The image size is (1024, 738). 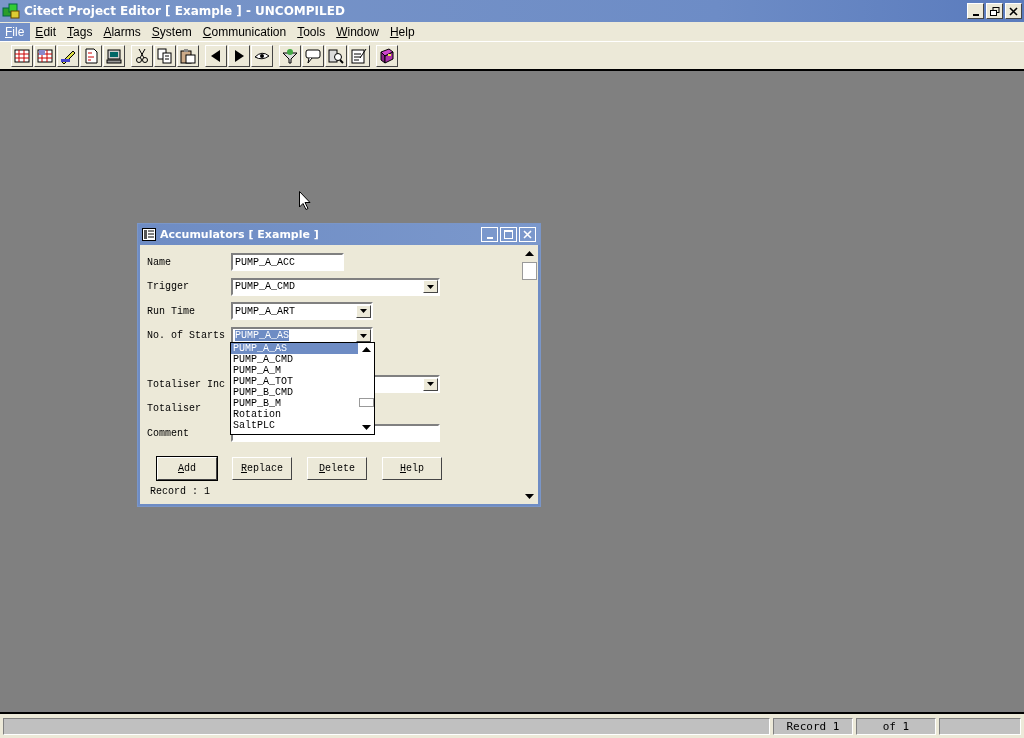 What do you see at coordinates (896, 726) in the screenshot?
I see `status-panel: of 1` at bounding box center [896, 726].